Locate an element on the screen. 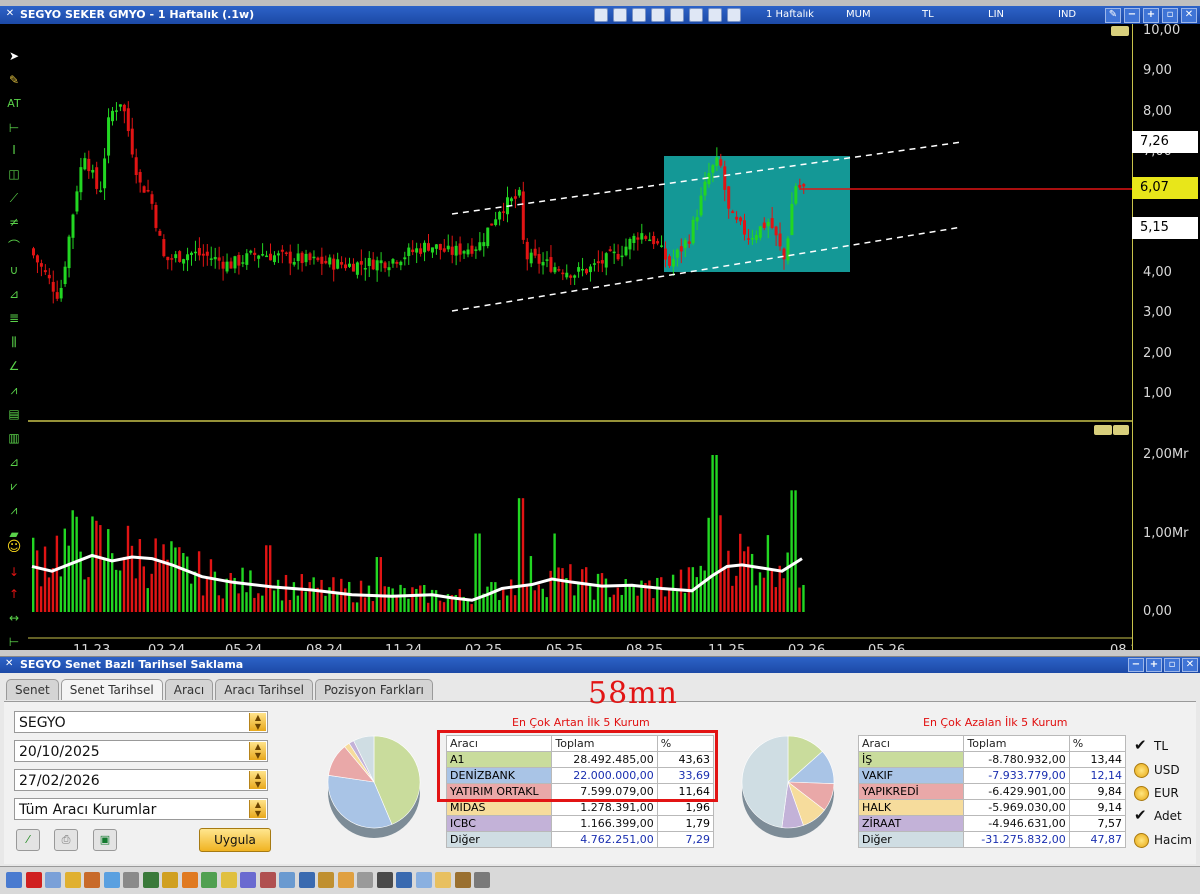 The width and height of the screenshot is (1200, 894). table-row: İŞ -8.780.932,00 13,44 is located at coordinates (992, 759).